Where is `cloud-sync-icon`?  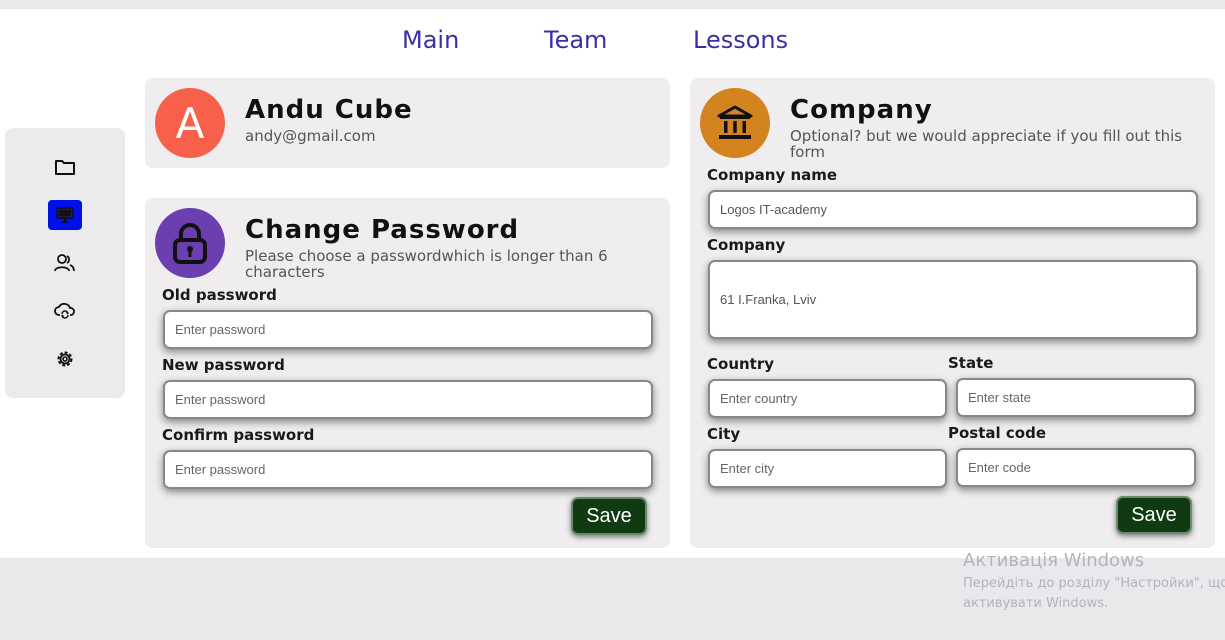
cloud-sync-icon is located at coordinates (64, 310).